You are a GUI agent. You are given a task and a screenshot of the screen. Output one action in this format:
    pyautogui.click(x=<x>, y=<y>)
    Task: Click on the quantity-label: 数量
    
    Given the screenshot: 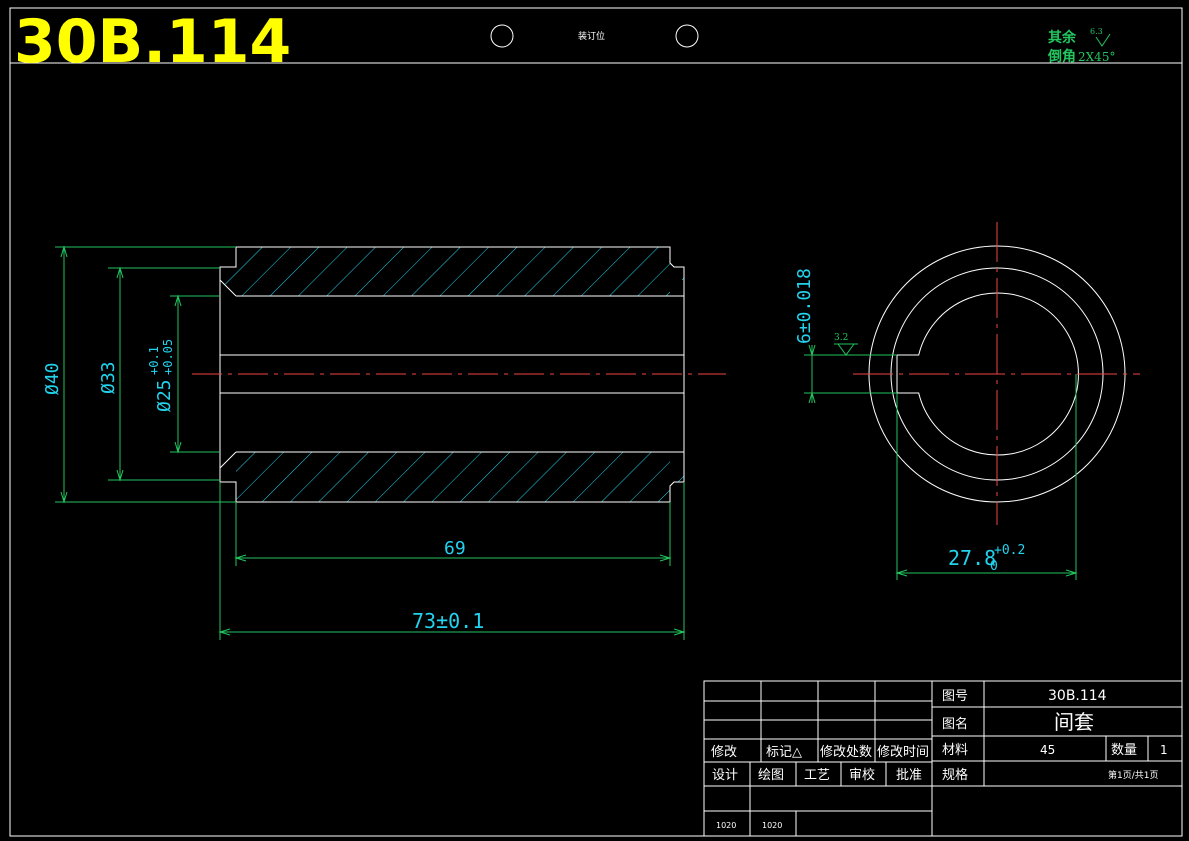 What is the action you would take?
    pyautogui.click(x=1124, y=750)
    